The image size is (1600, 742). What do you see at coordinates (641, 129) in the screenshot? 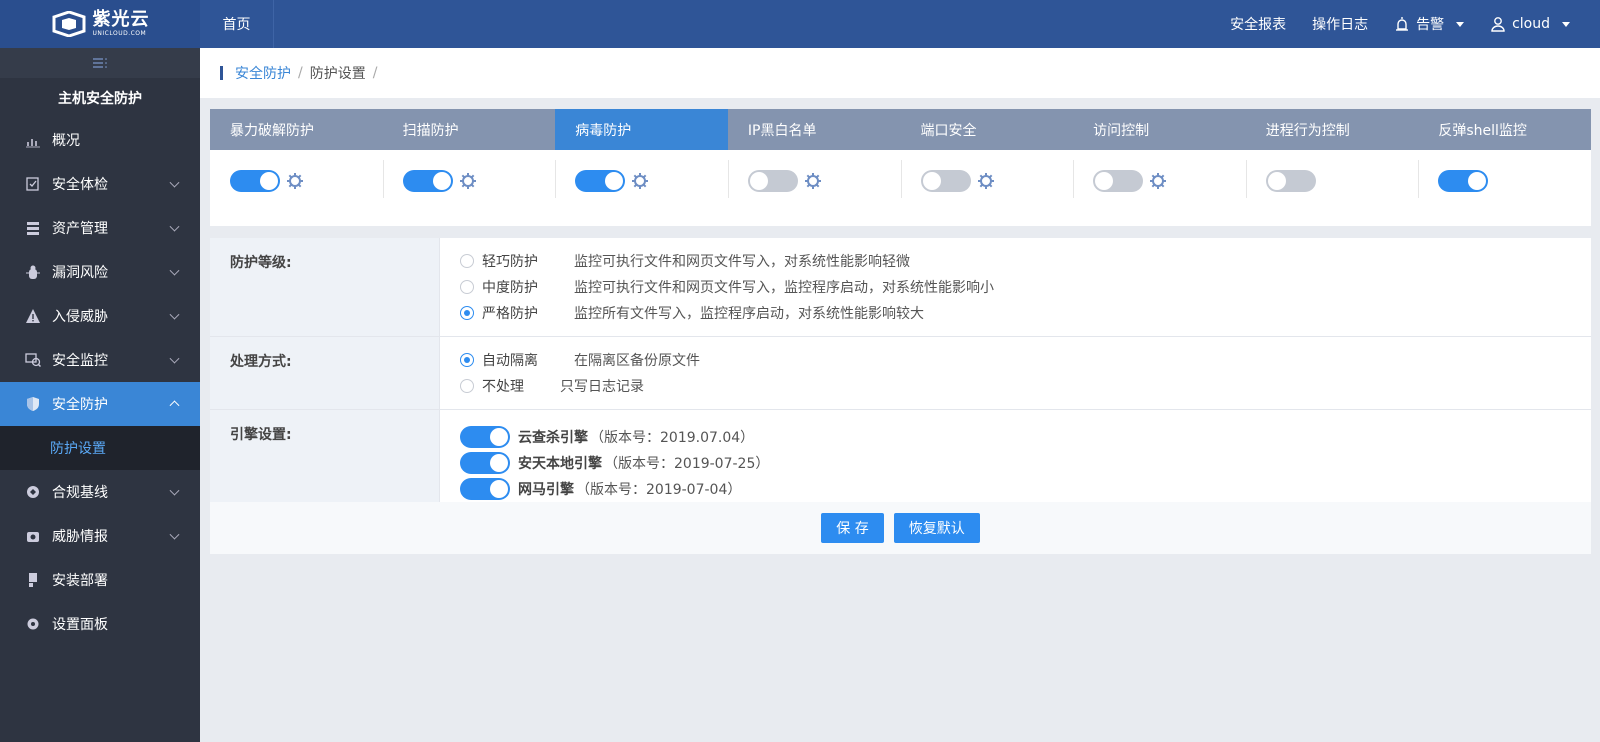
I see `tab-virus: 病毒防护` at bounding box center [641, 129].